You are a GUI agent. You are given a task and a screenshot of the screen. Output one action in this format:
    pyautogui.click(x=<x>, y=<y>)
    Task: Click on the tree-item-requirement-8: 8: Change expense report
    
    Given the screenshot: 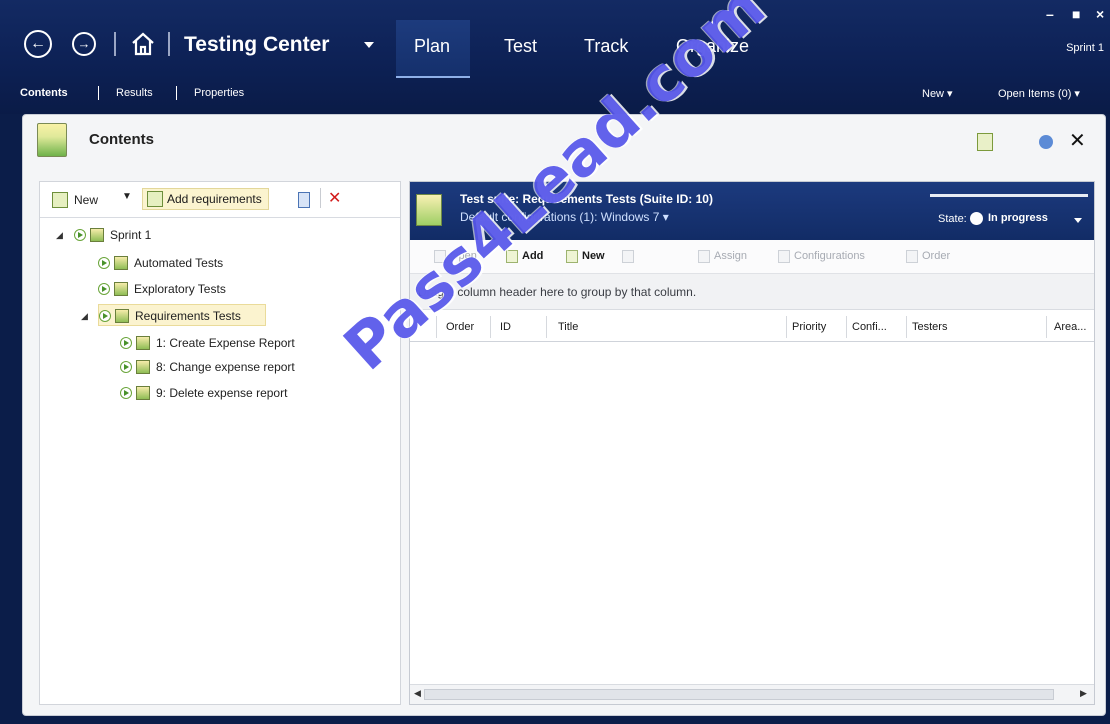 What is the action you would take?
    pyautogui.click(x=230, y=367)
    